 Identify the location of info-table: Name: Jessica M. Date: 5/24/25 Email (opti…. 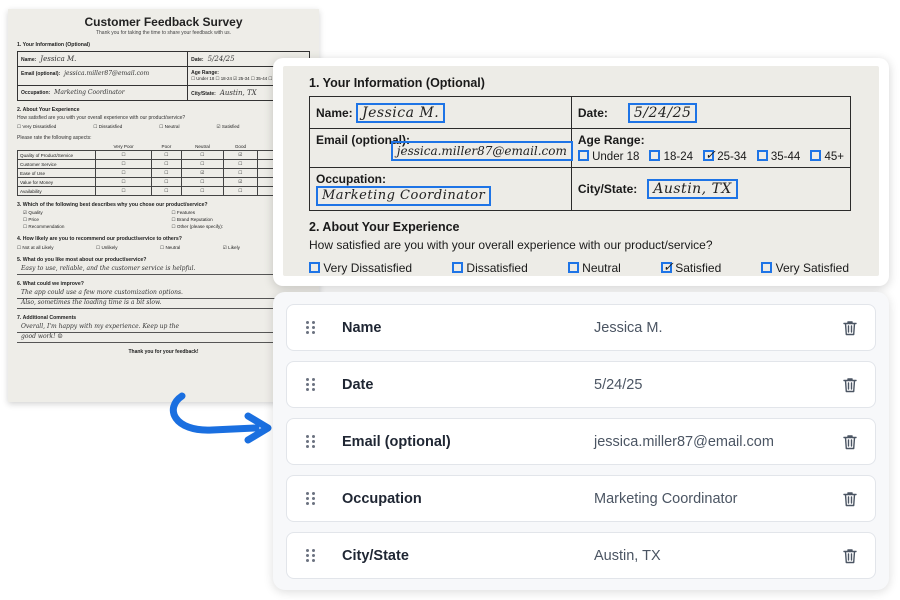
(163, 76).